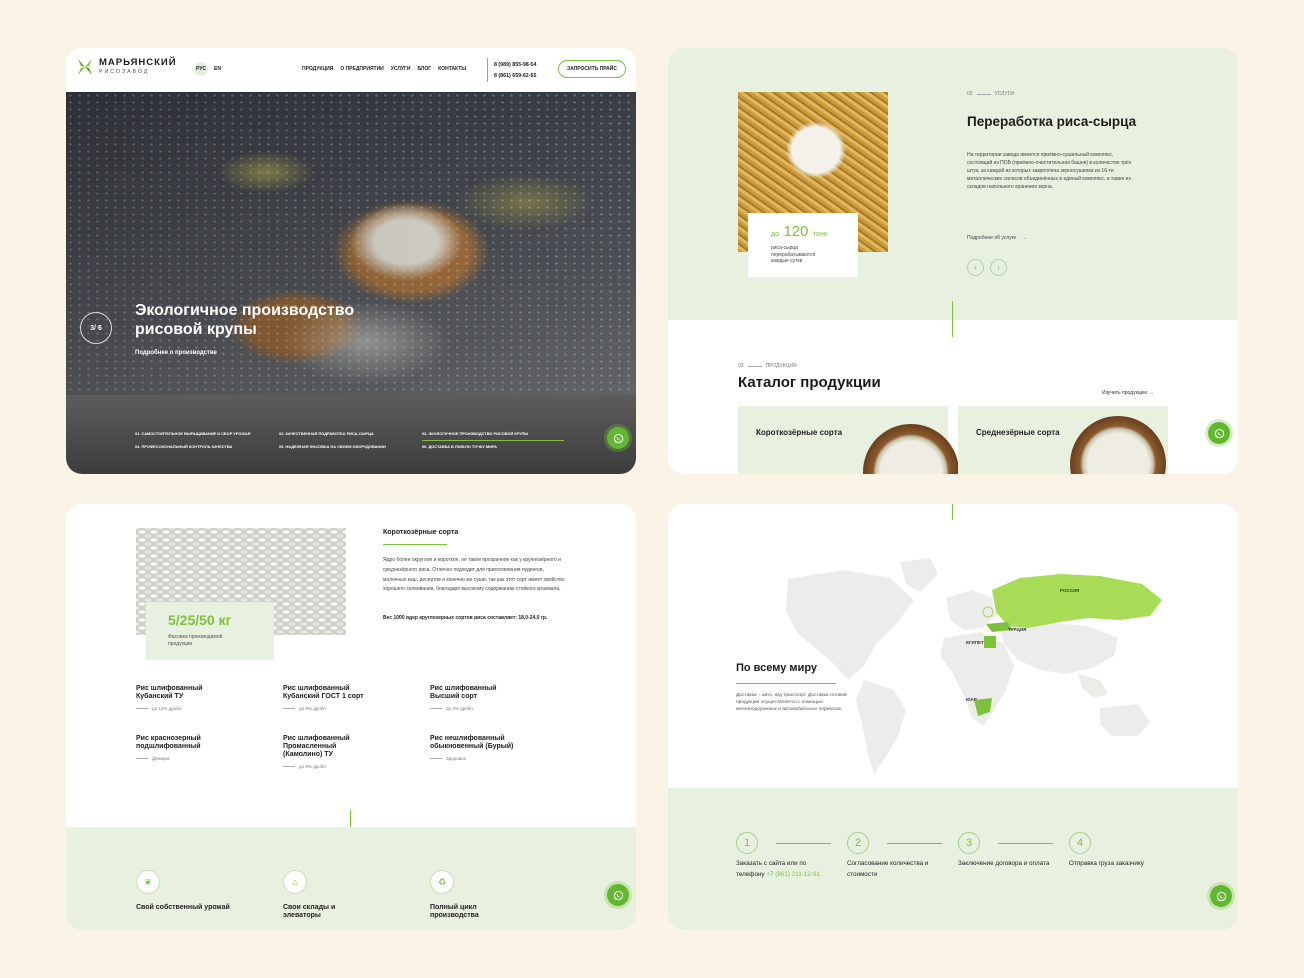  Describe the element at coordinates (970, 94) in the screenshot. I see `services-eyebrow-num: 02` at that location.